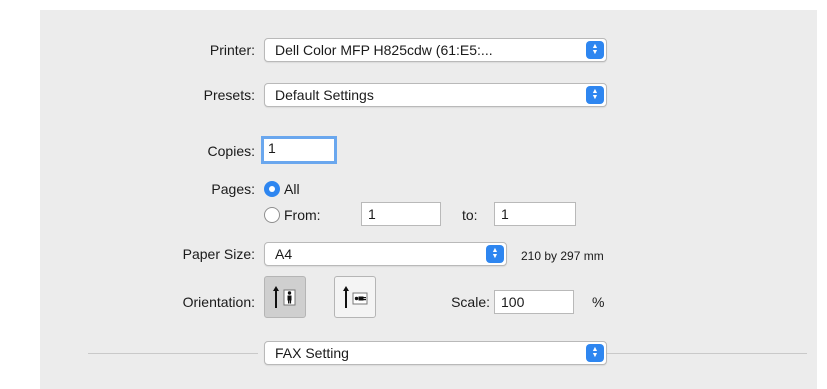 This screenshot has height=389, width=827. What do you see at coordinates (324, 95) in the screenshot?
I see `presets-value: Default Settings` at bounding box center [324, 95].